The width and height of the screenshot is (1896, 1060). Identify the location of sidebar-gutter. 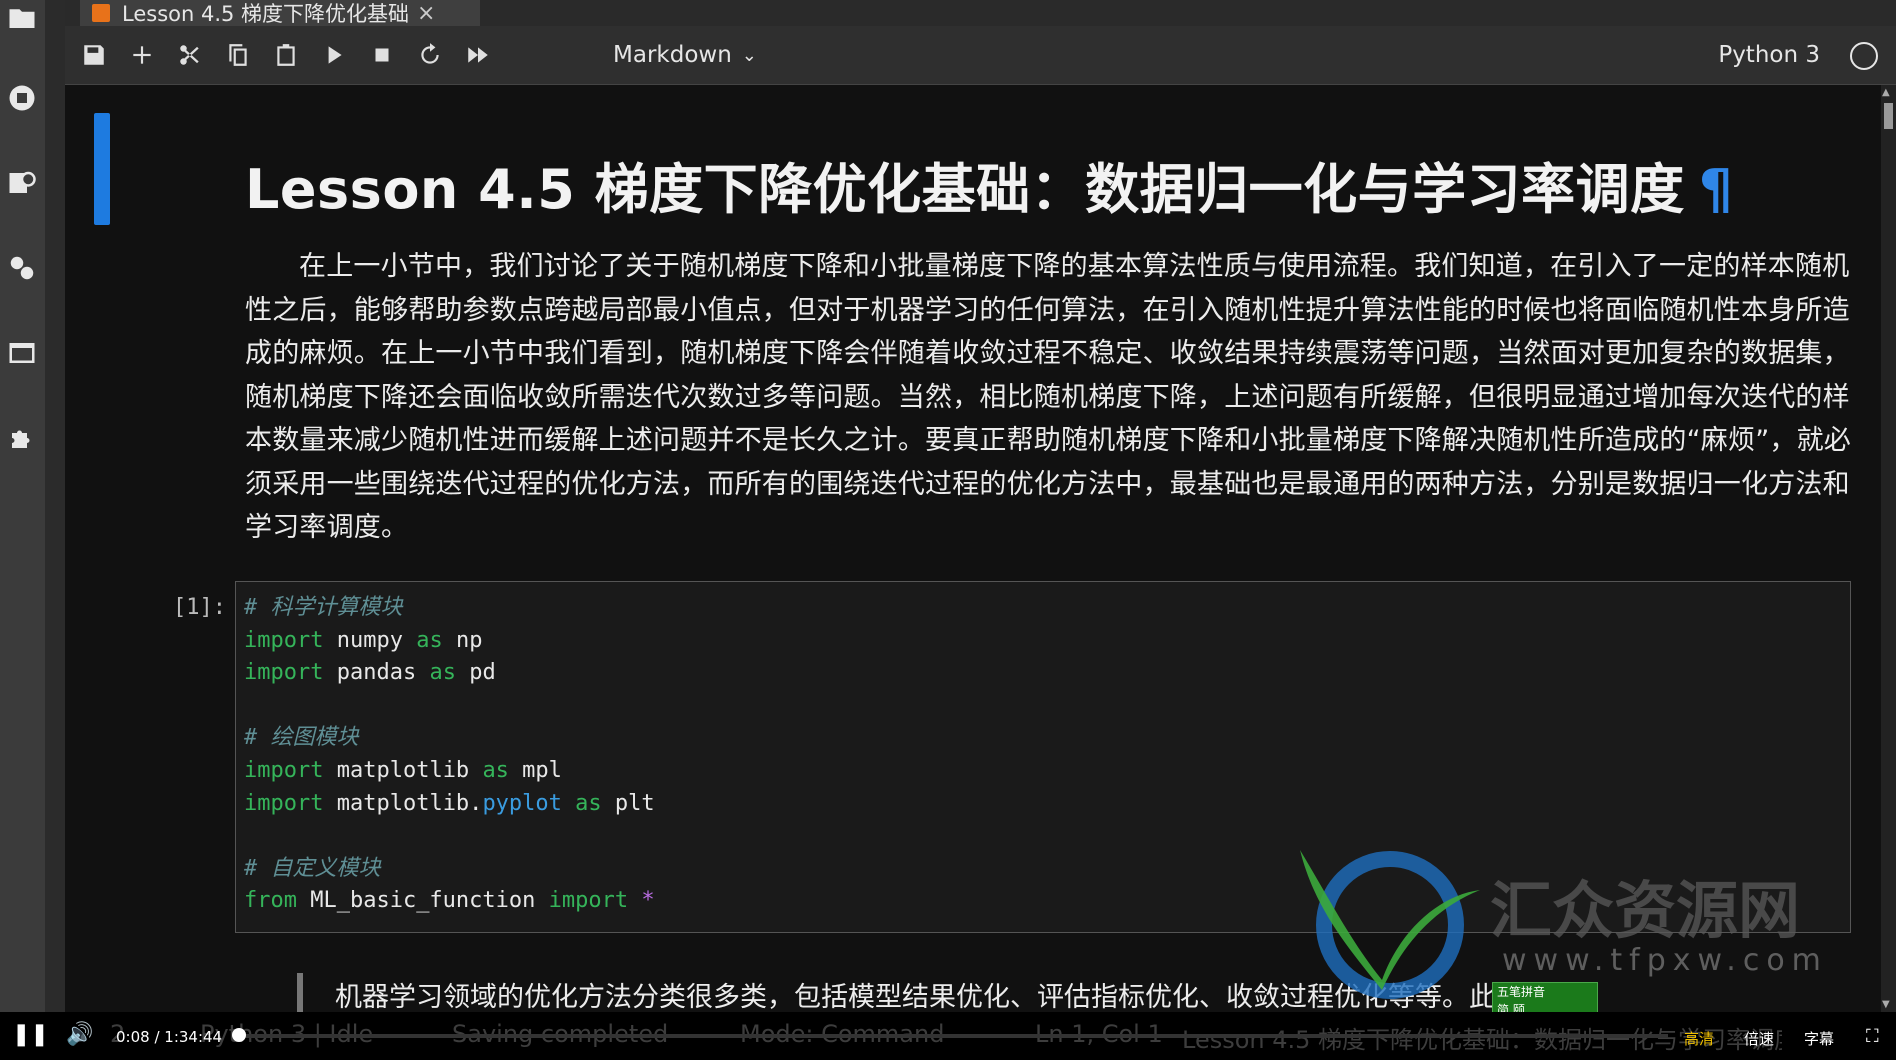
(55, 506).